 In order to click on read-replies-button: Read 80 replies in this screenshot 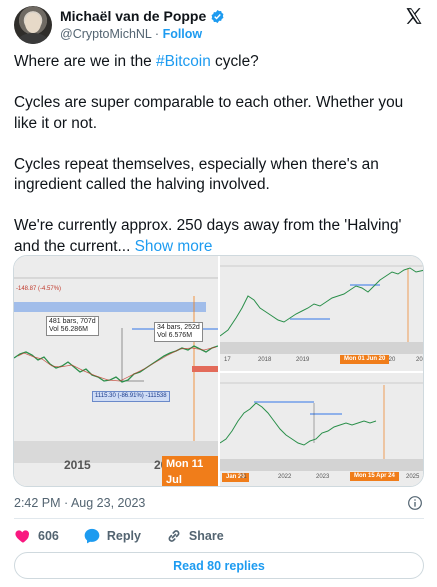, I will do `click(219, 565)`.